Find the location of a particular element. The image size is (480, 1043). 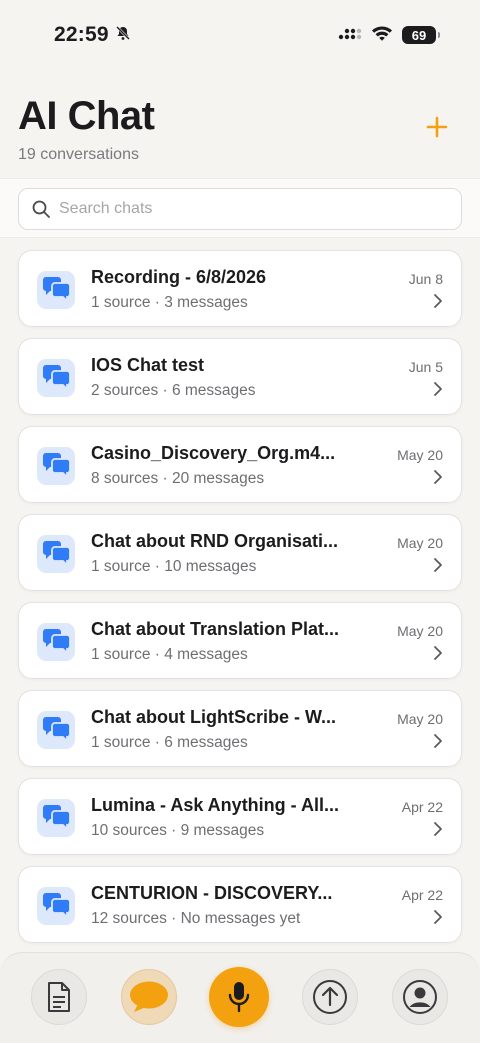

tab-profile is located at coordinates (420, 997).